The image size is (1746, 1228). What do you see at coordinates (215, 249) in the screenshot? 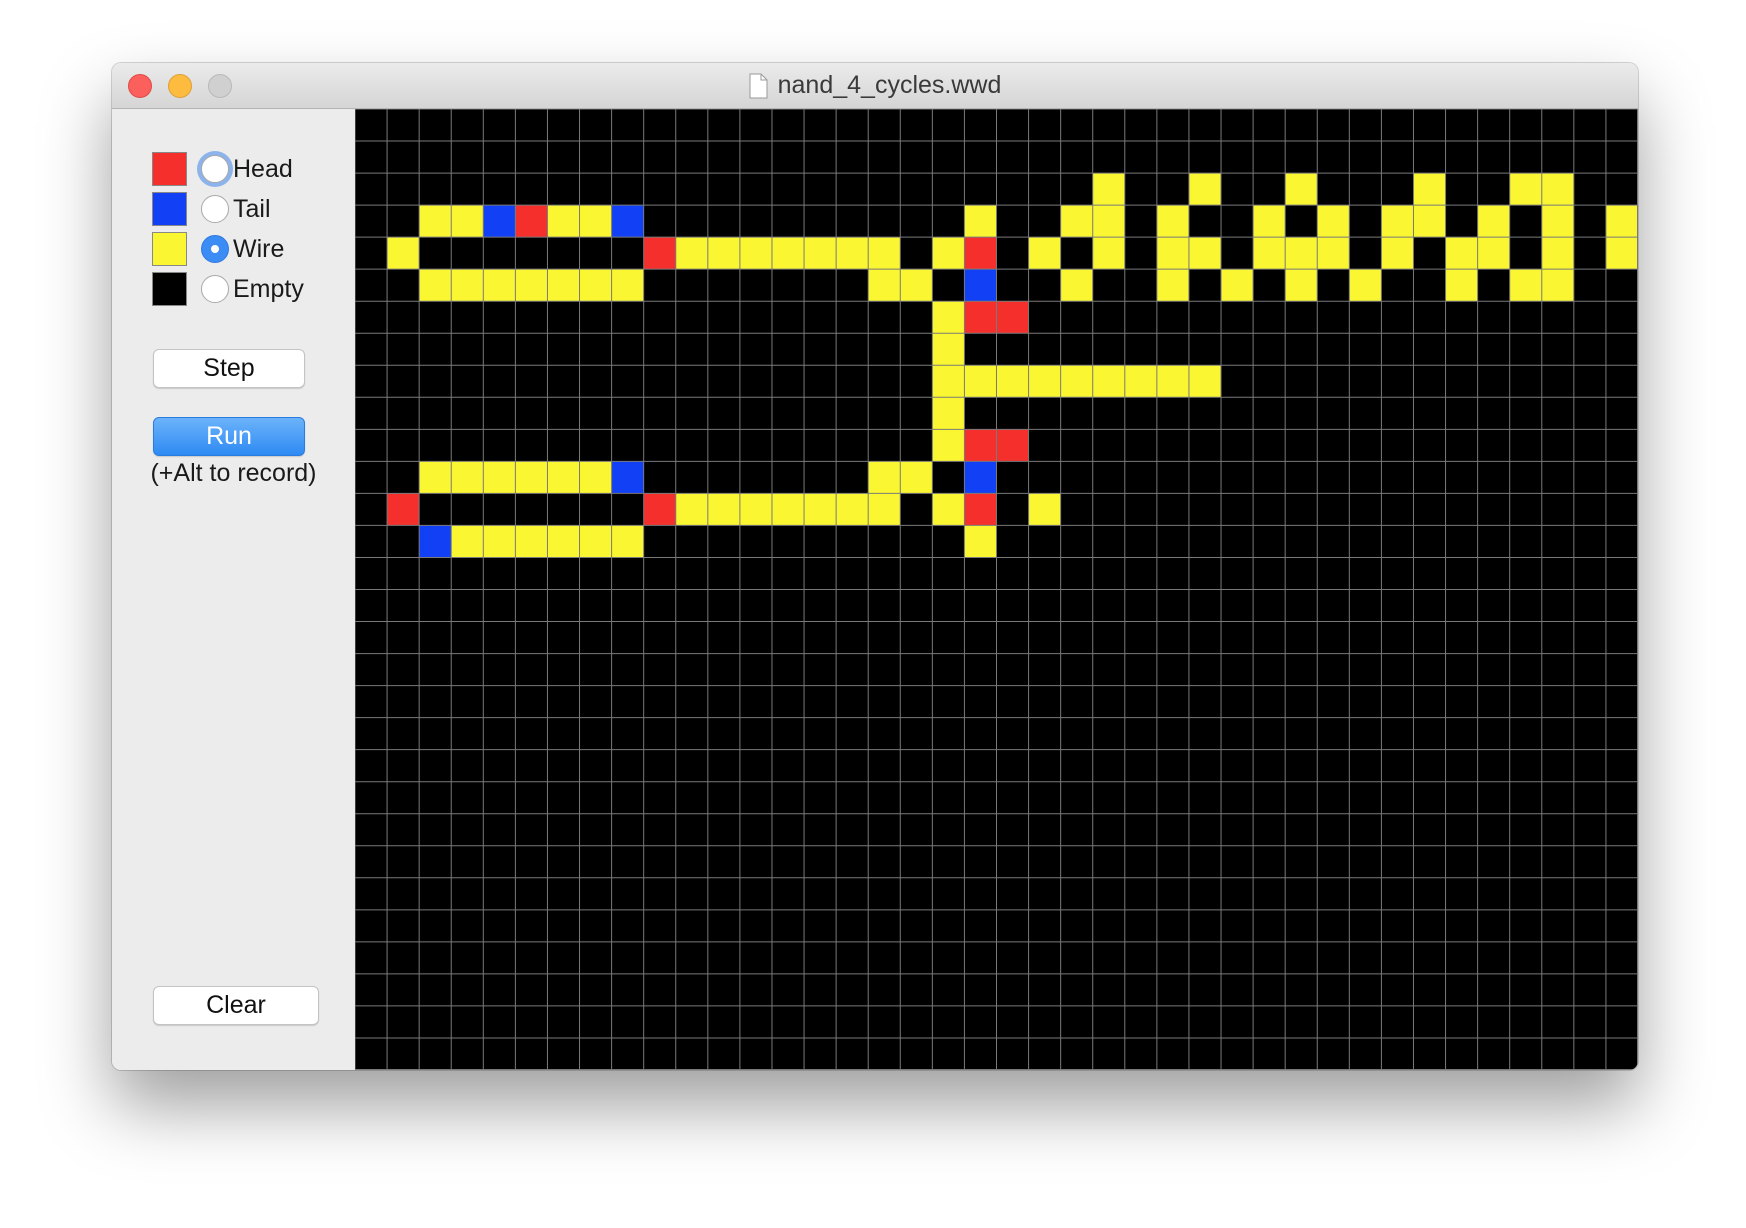
I see `wire-radio` at bounding box center [215, 249].